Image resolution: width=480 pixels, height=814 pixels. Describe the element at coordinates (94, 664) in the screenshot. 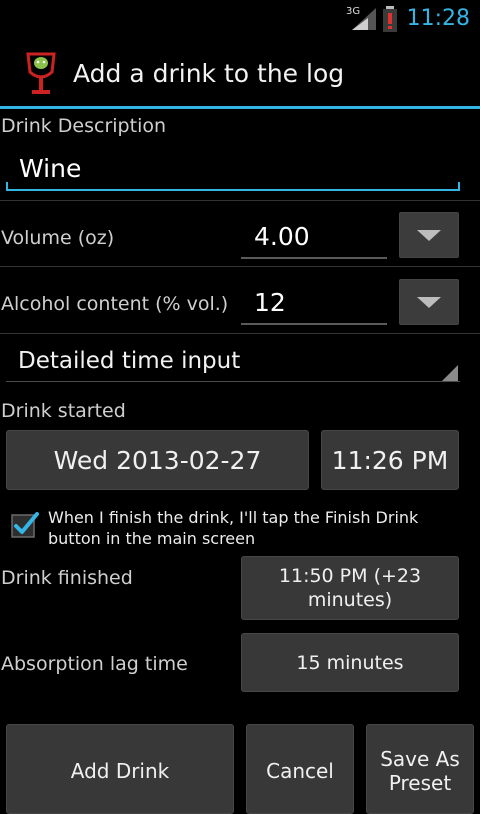

I see `absorption-label: Absorption lag time` at that location.